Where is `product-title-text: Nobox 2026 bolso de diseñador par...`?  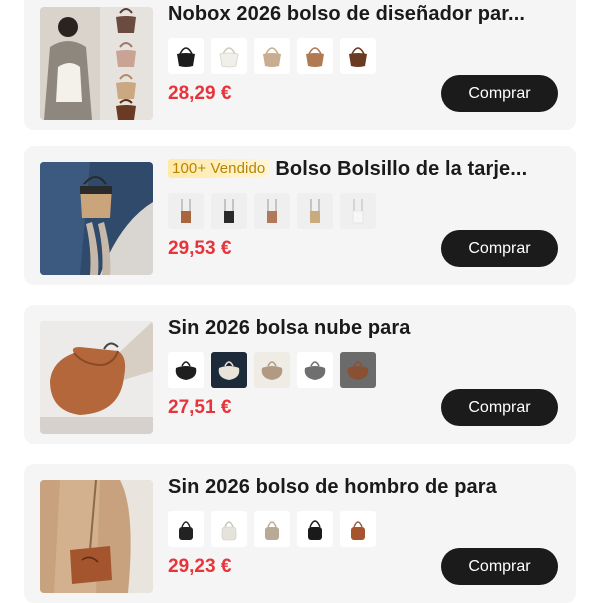 product-title-text: Nobox 2026 bolso de diseñador par... is located at coordinates (347, 14).